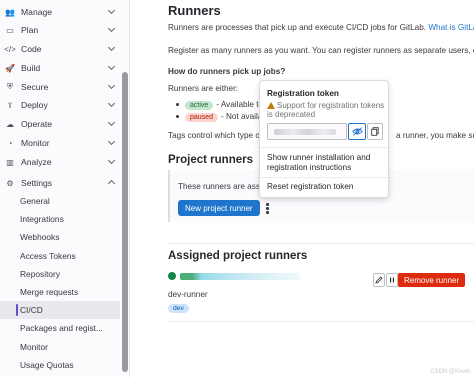 The width and height of the screenshot is (474, 377). I want to click on masked-token, so click(305, 132).